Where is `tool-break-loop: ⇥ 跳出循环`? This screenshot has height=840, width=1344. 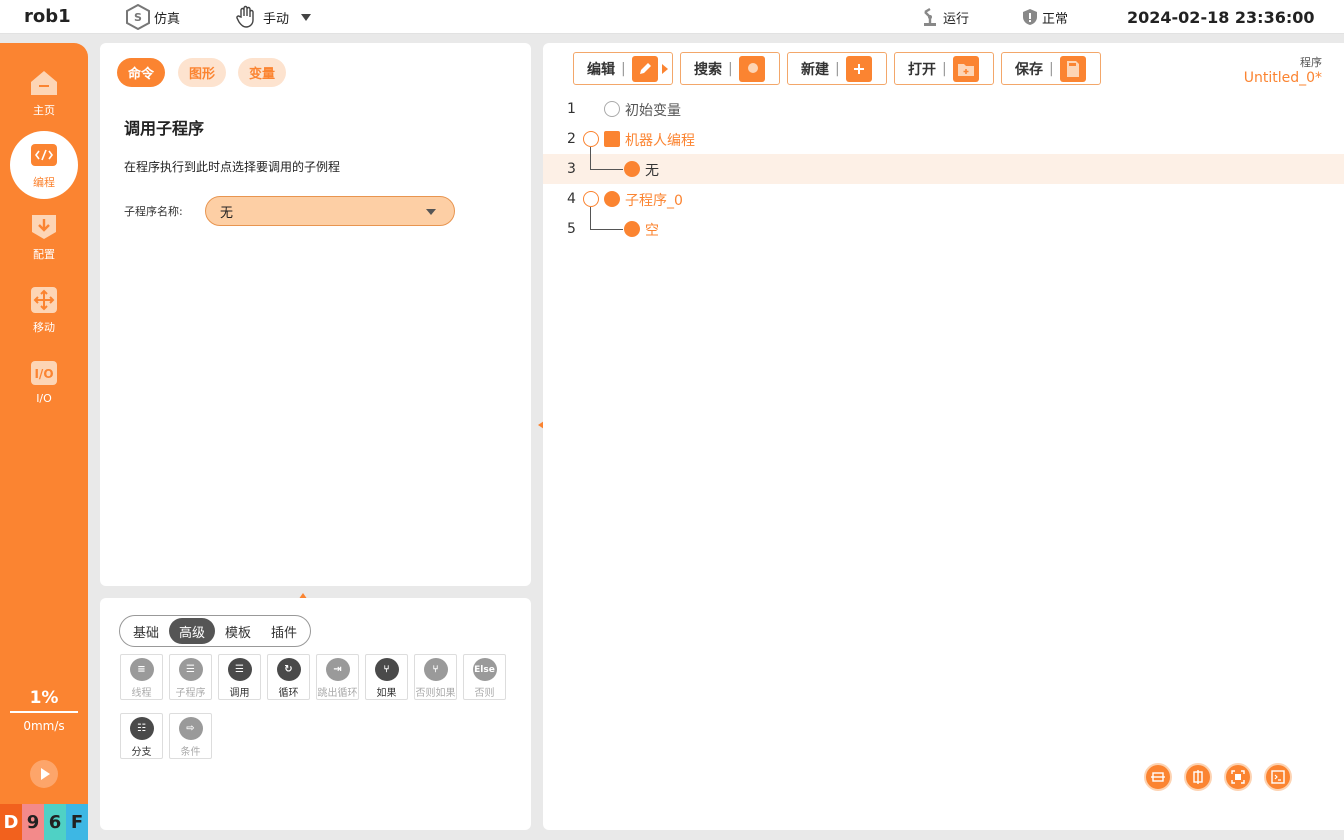 tool-break-loop: ⇥ 跳出循环 is located at coordinates (337, 677).